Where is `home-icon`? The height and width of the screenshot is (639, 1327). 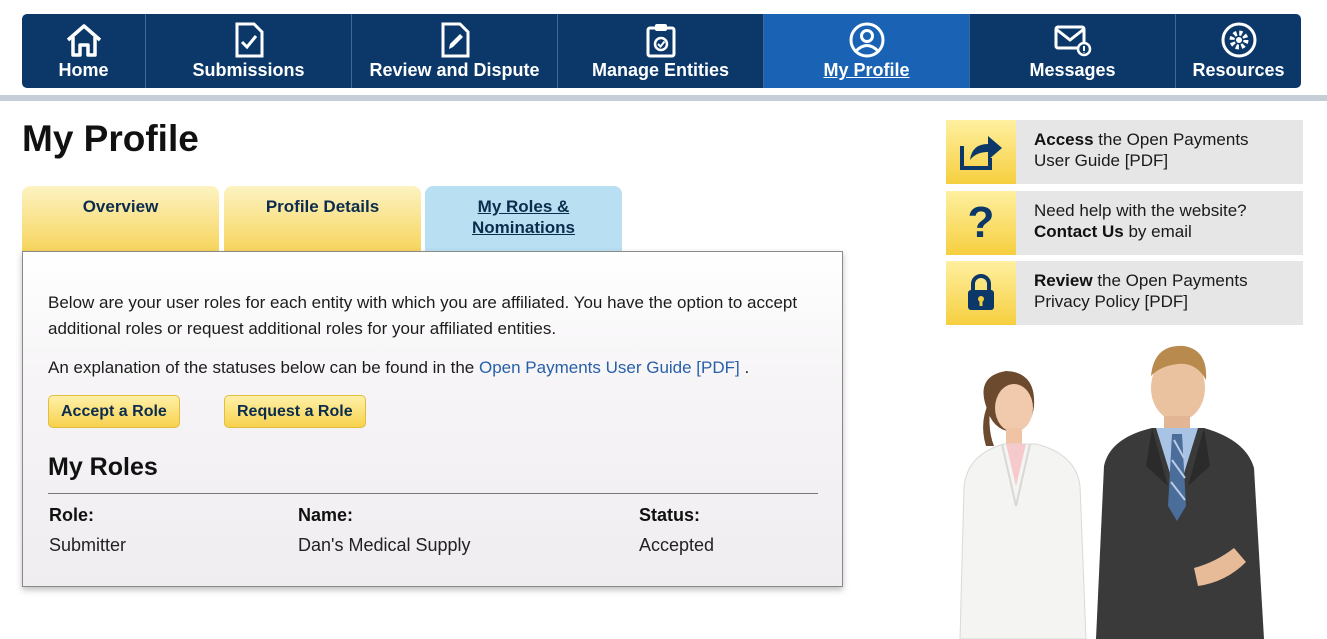 home-icon is located at coordinates (84, 40).